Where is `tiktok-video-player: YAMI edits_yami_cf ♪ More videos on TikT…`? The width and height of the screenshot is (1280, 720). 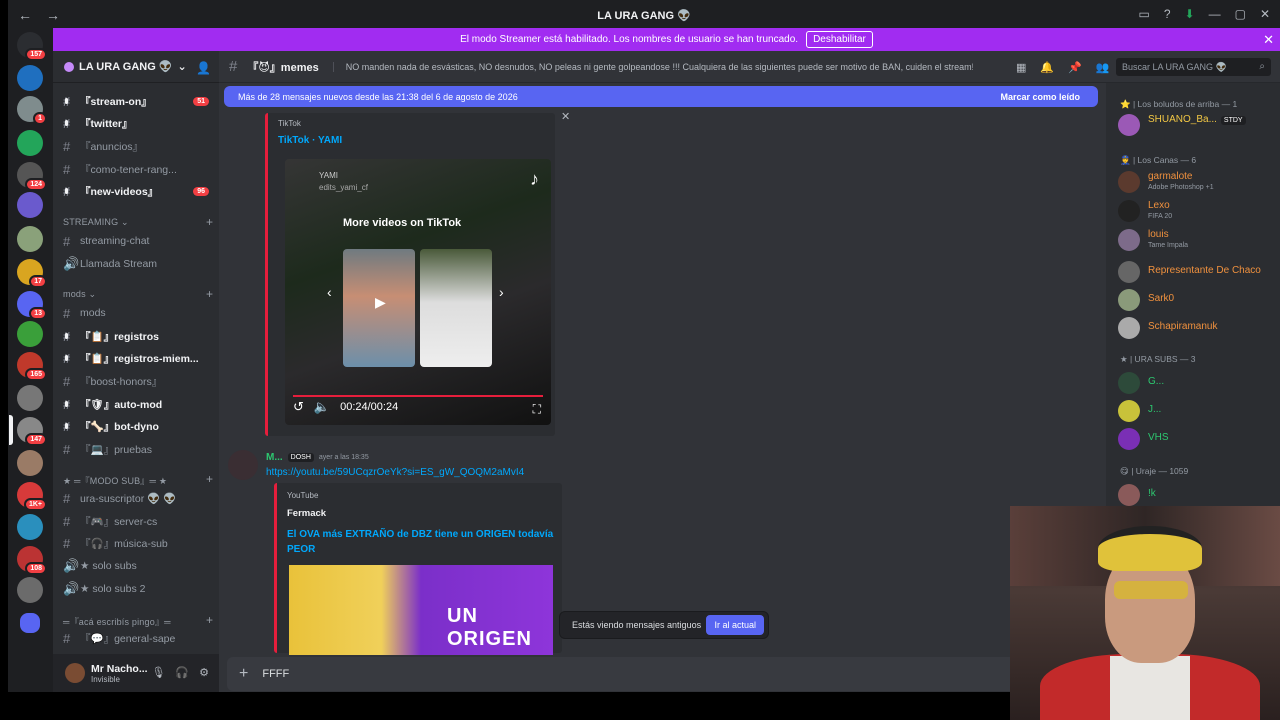
tiktok-video-player: YAMI edits_yami_cf ♪ More videos on TikT… is located at coordinates (418, 292).